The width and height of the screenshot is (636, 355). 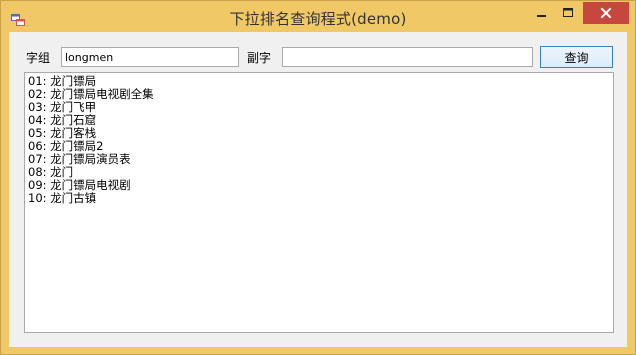 What do you see at coordinates (319, 120) in the screenshot?
I see `list-item: 04: 龙门石窟` at bounding box center [319, 120].